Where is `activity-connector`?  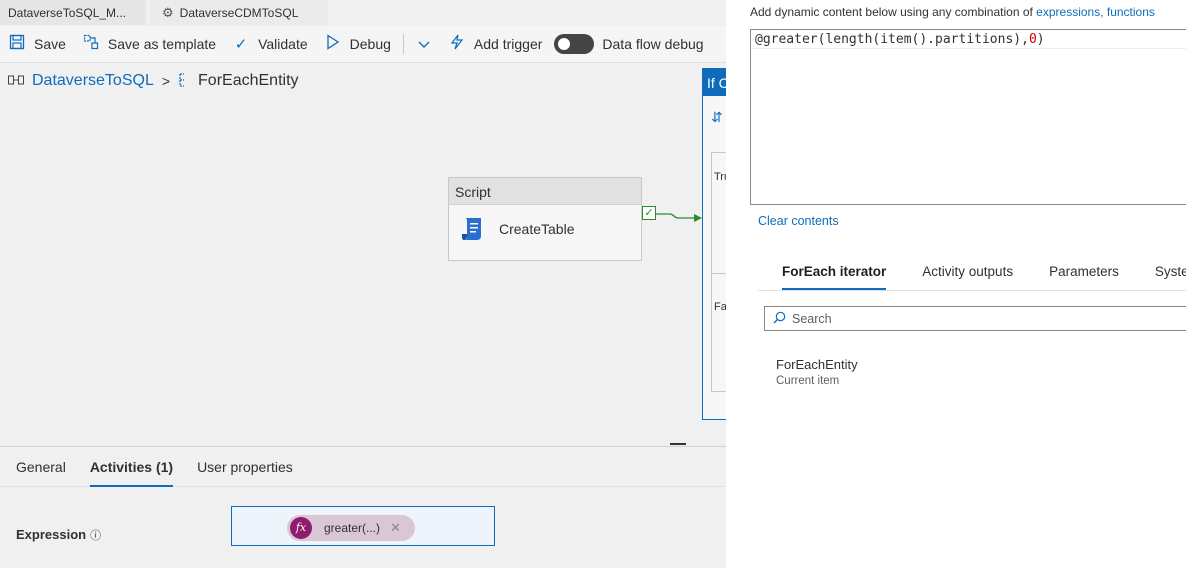 activity-connector is located at coordinates (679, 217).